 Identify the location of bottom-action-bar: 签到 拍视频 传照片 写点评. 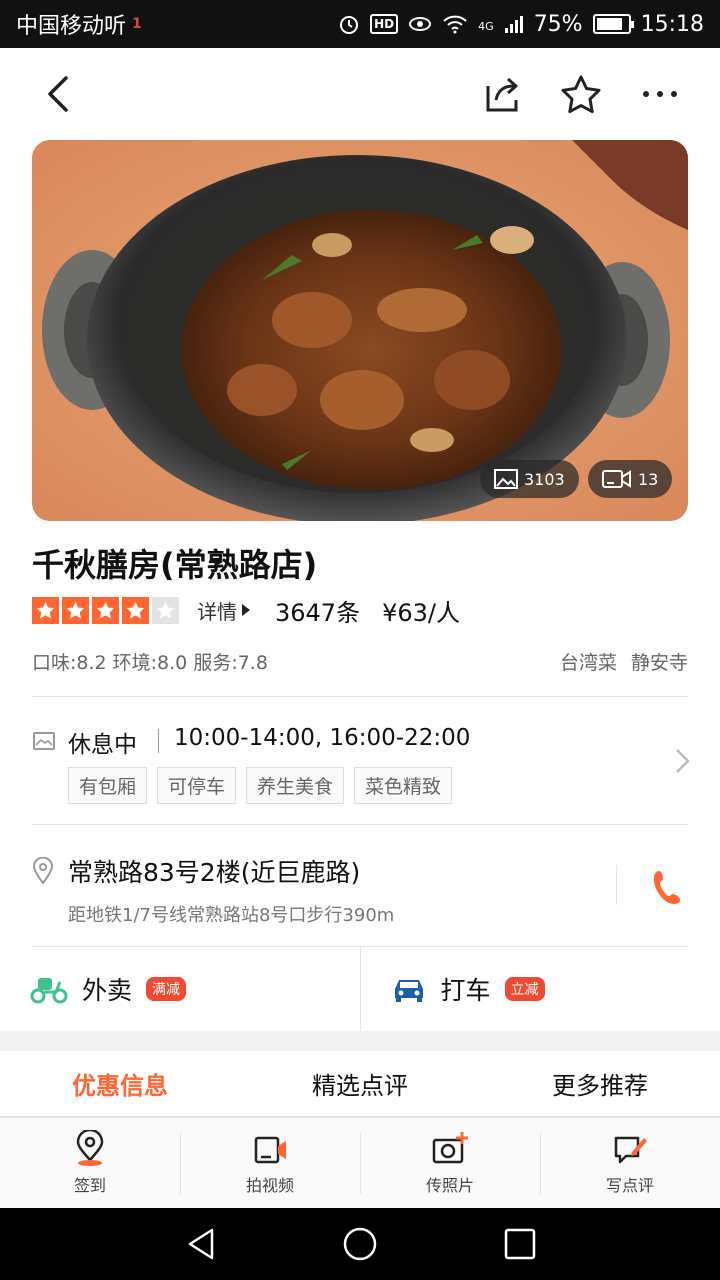
(360, 1162).